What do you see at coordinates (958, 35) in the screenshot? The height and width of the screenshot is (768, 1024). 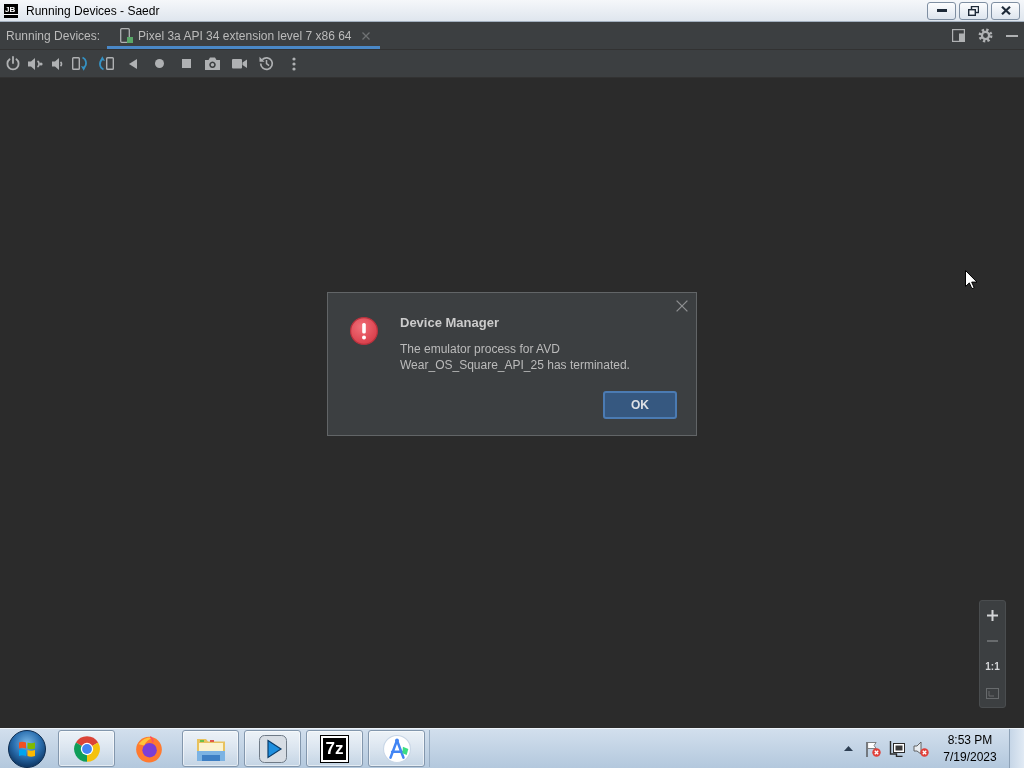 I see `window-layout-icon` at bounding box center [958, 35].